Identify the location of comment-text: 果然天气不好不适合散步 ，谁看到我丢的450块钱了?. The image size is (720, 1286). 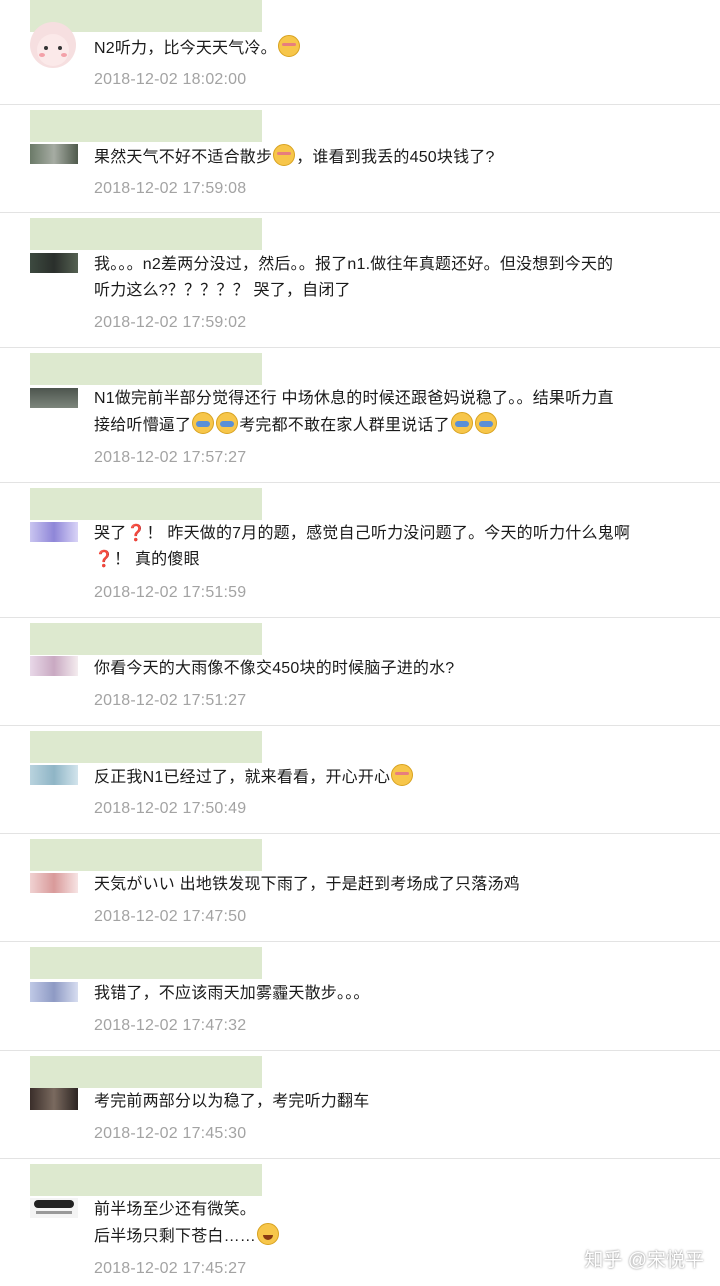
(394, 157).